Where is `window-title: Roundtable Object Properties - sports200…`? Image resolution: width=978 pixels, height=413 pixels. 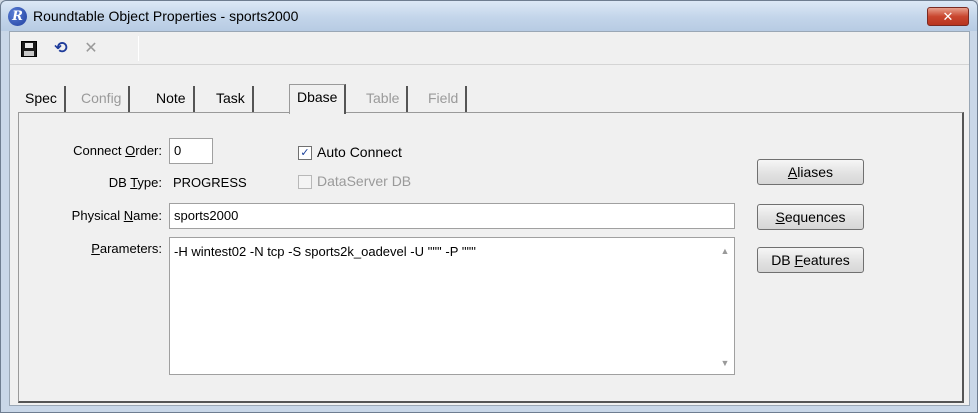 window-title: Roundtable Object Properties - sports200… is located at coordinates (166, 16).